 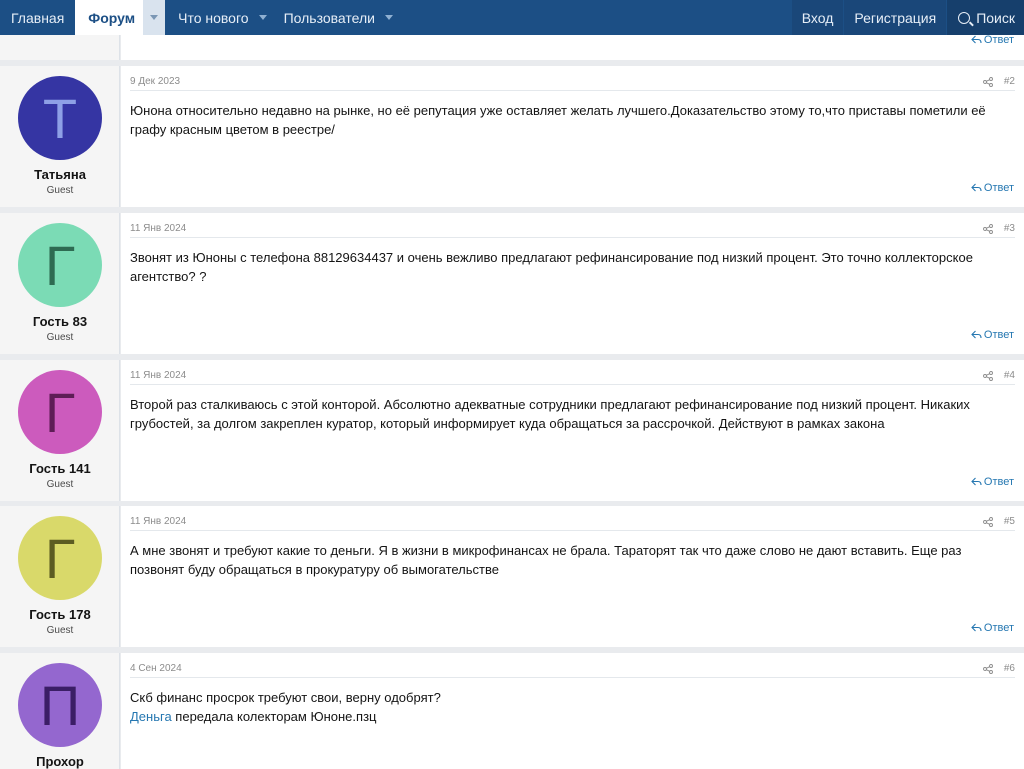 I want to click on username: Прохор, so click(x=60, y=761).